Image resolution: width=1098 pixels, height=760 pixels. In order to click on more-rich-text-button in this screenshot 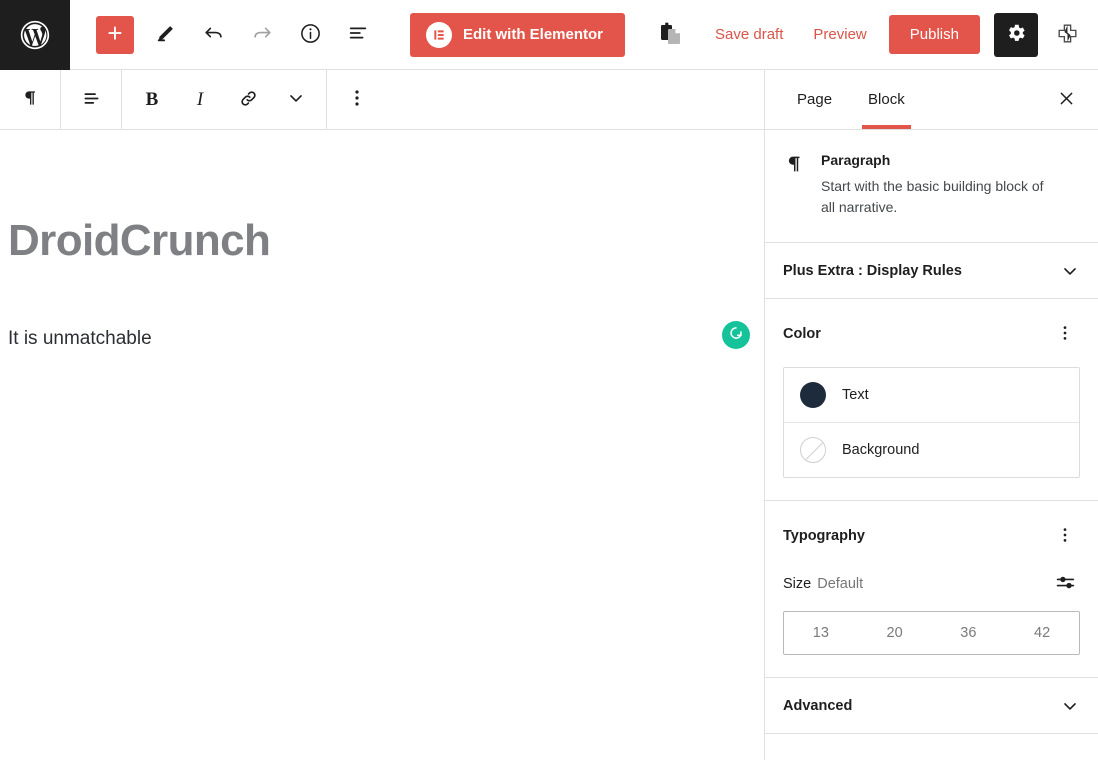, I will do `click(296, 100)`.